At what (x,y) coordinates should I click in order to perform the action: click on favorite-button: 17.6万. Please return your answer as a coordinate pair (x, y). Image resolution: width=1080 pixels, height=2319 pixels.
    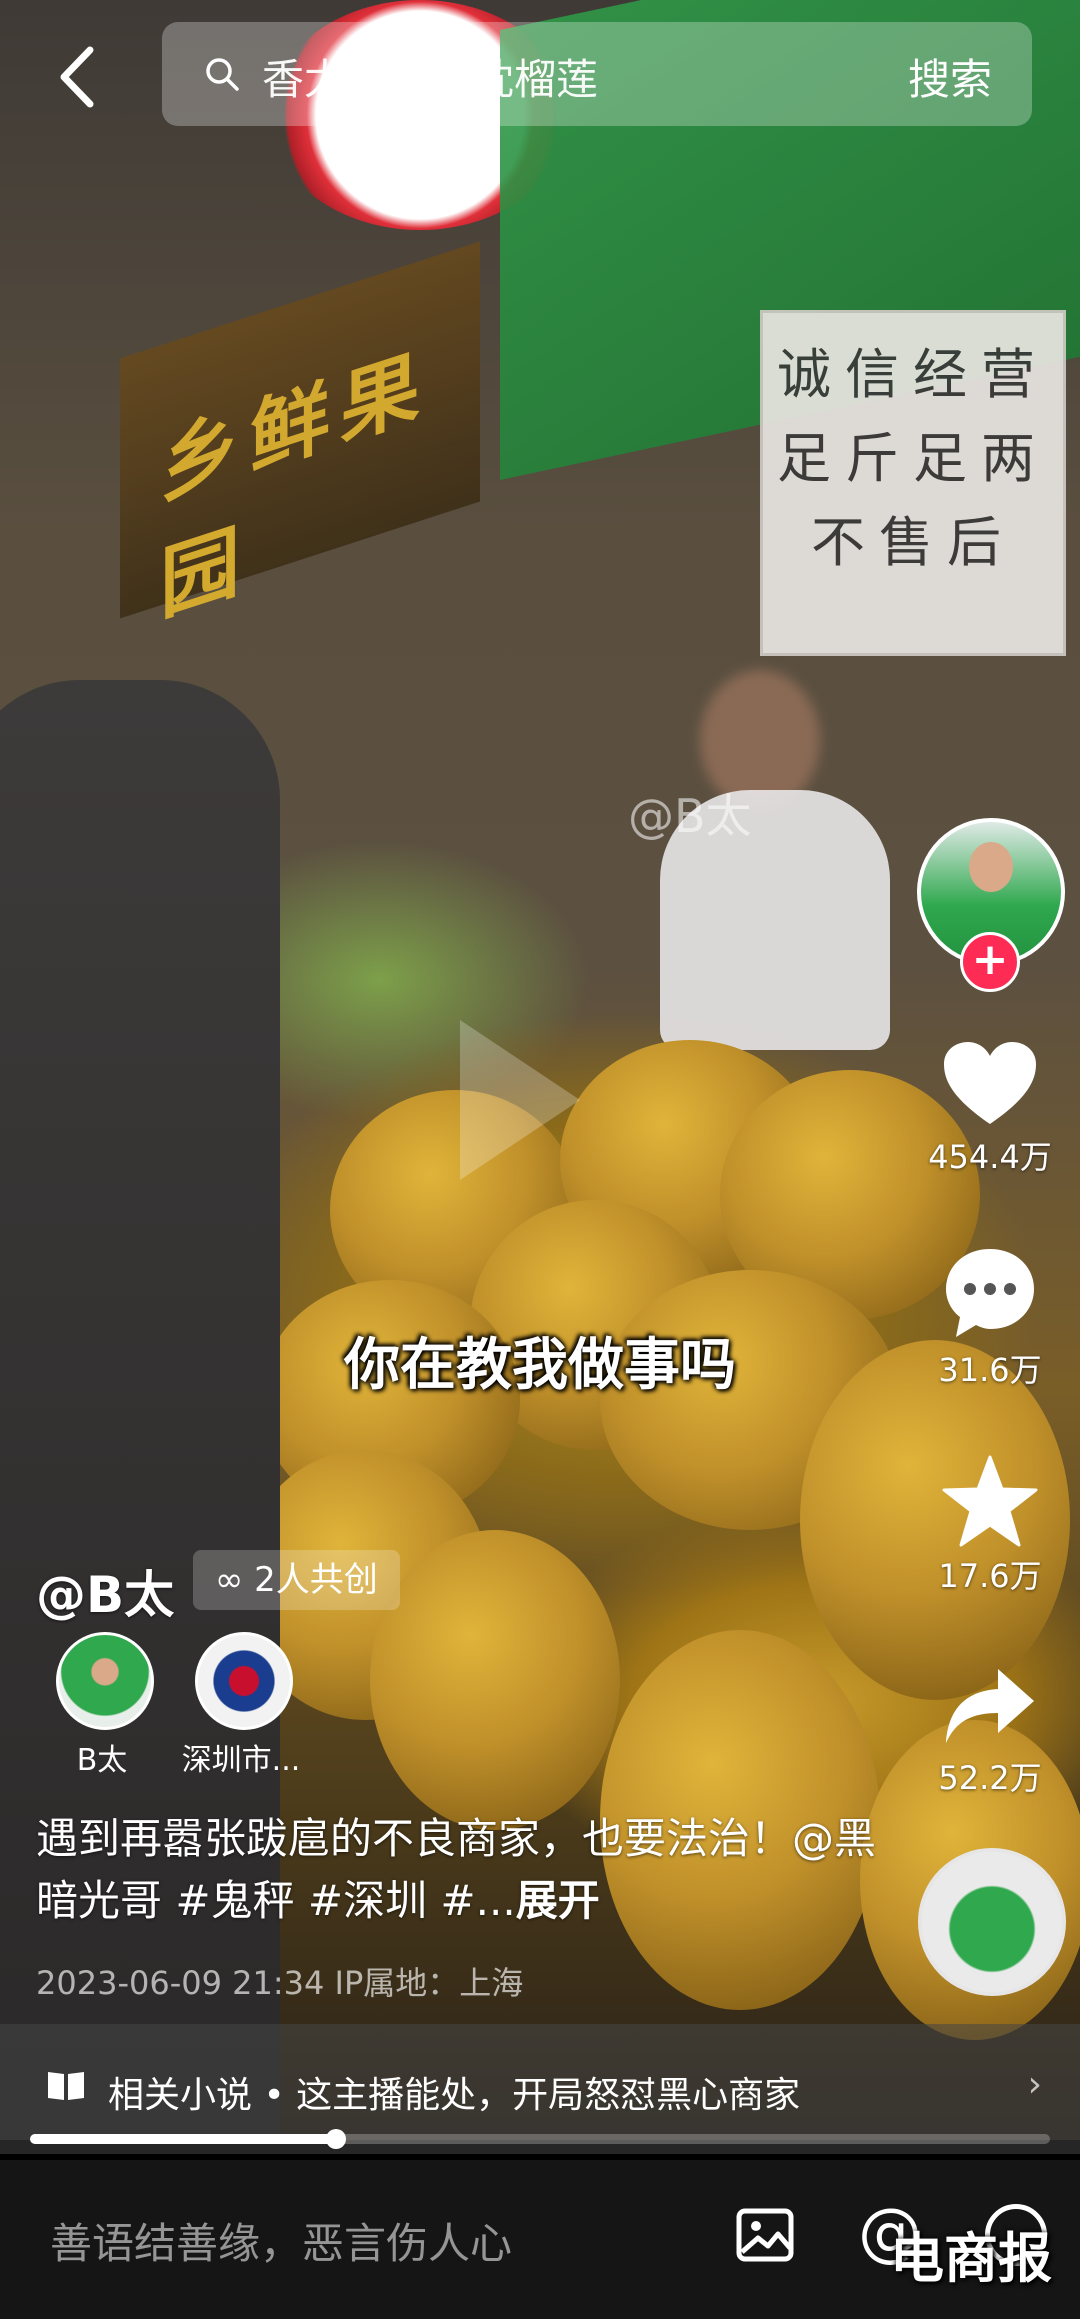
    Looking at the image, I should click on (990, 1526).